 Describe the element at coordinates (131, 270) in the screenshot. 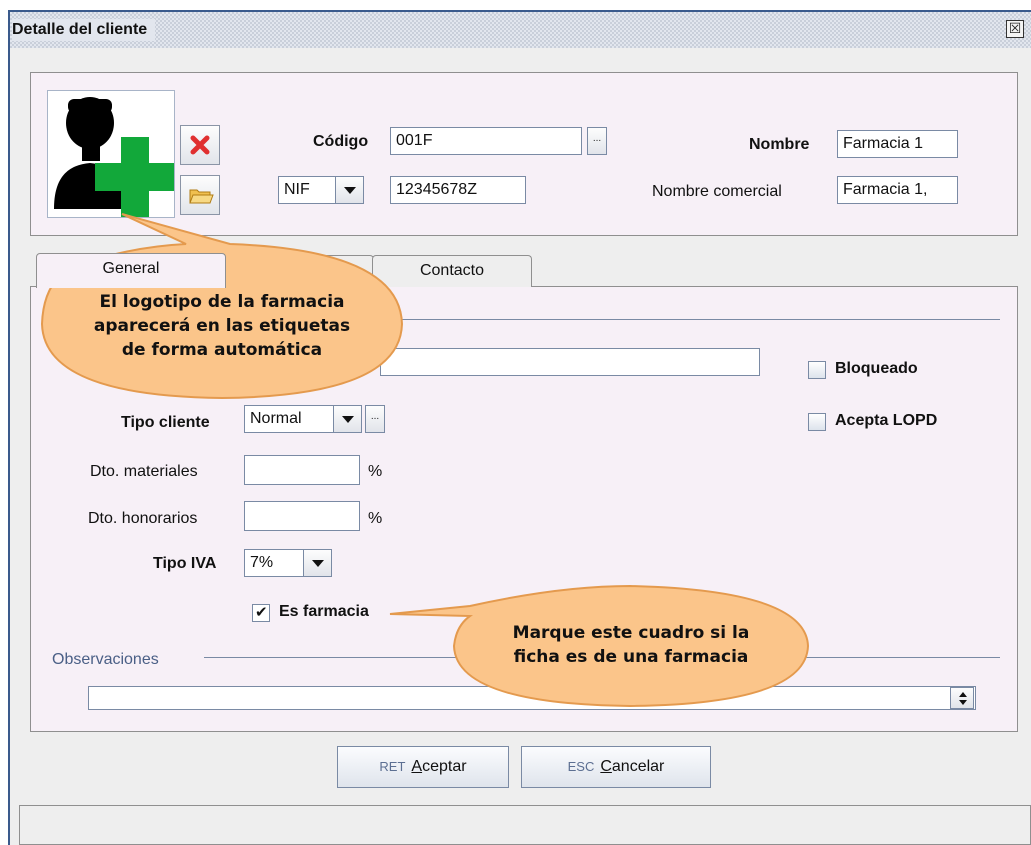

I see `tab-general: General` at that location.